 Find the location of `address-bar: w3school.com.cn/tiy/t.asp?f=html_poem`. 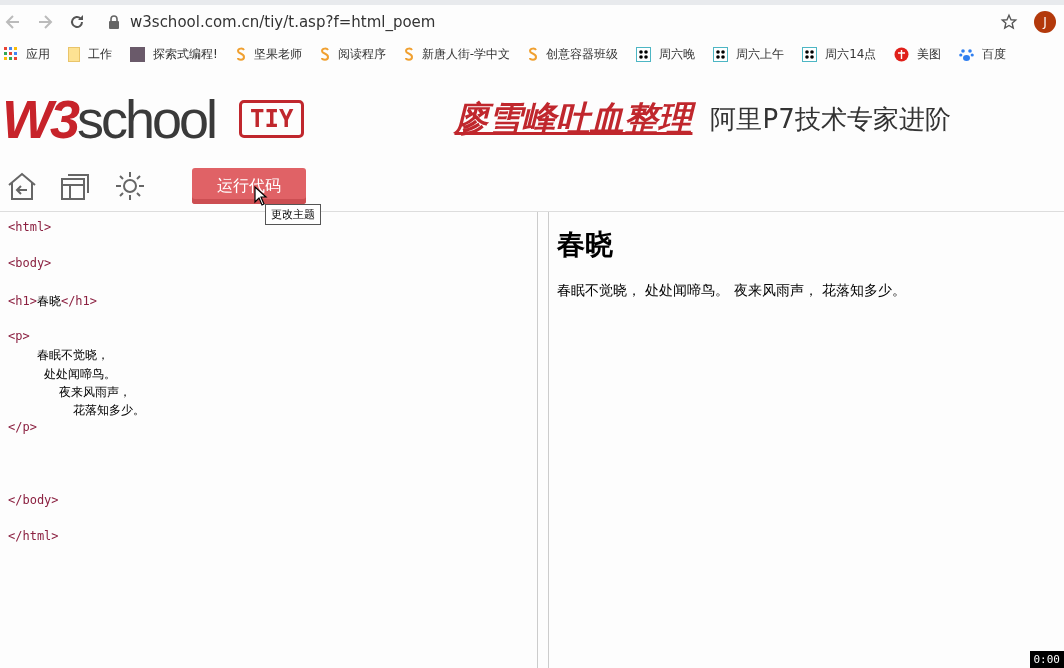

address-bar: w3school.com.cn/tiy/t.asp?f=html_poem is located at coordinates (565, 22).